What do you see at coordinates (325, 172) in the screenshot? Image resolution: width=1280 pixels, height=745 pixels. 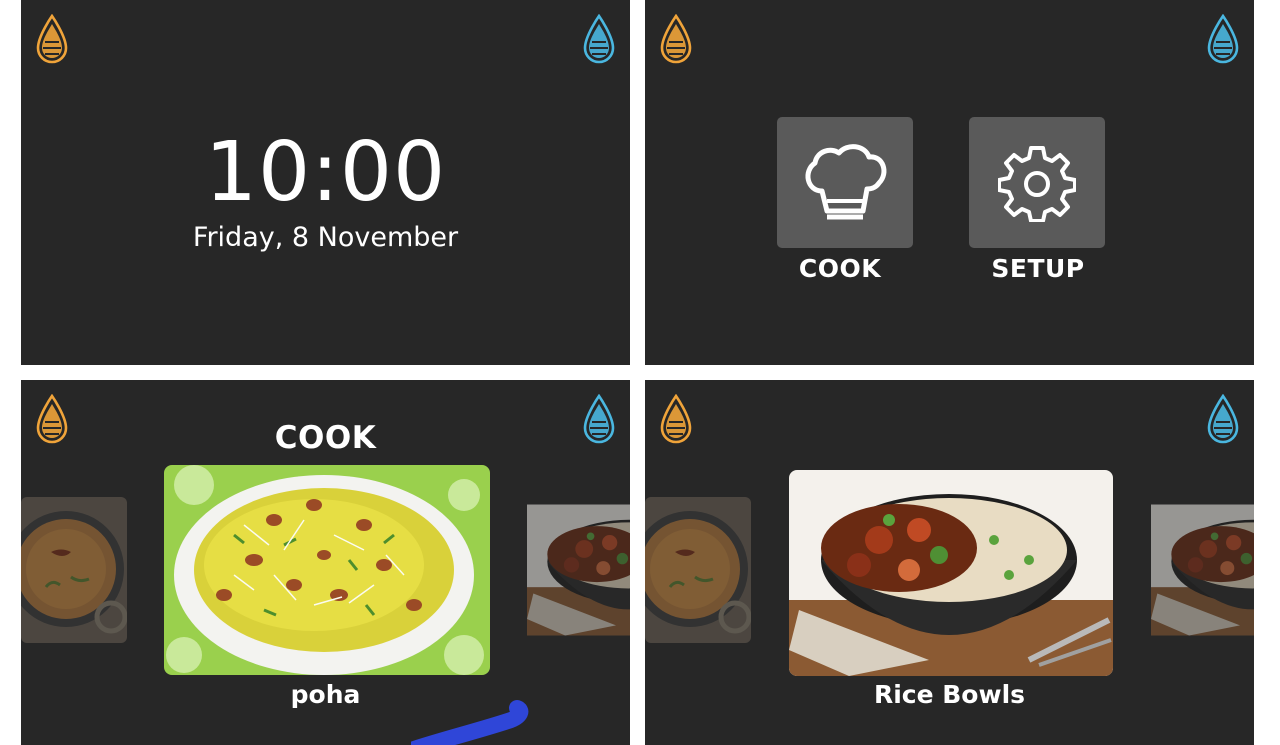 I see `clock-time: 10:00` at bounding box center [325, 172].